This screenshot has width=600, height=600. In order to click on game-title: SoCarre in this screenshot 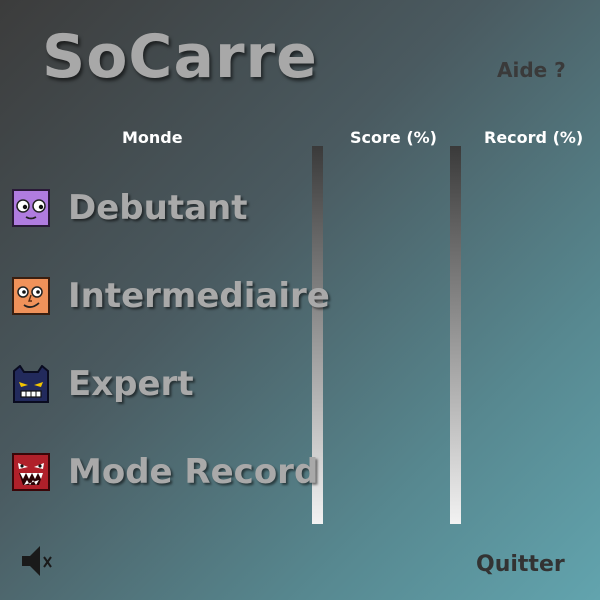, I will do `click(180, 57)`.